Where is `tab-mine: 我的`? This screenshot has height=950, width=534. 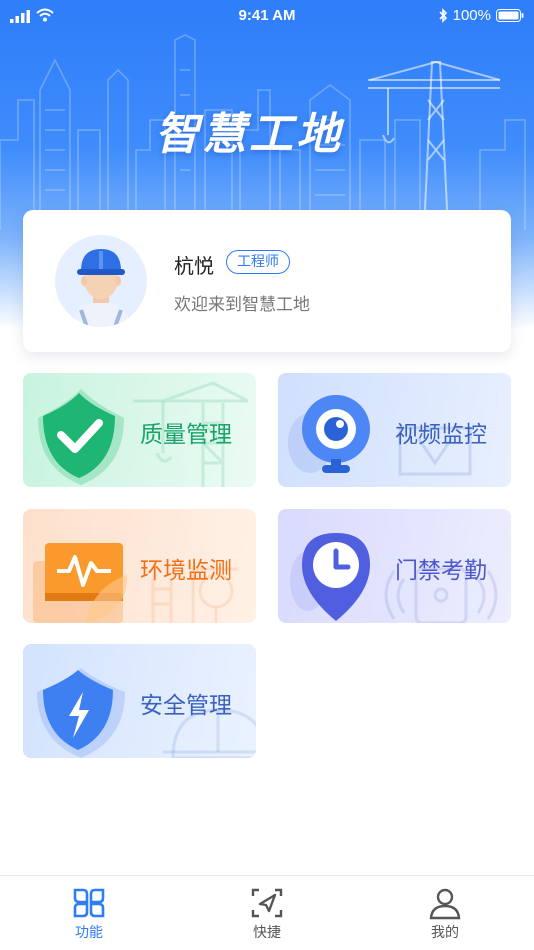 tab-mine: 我的 is located at coordinates (445, 913).